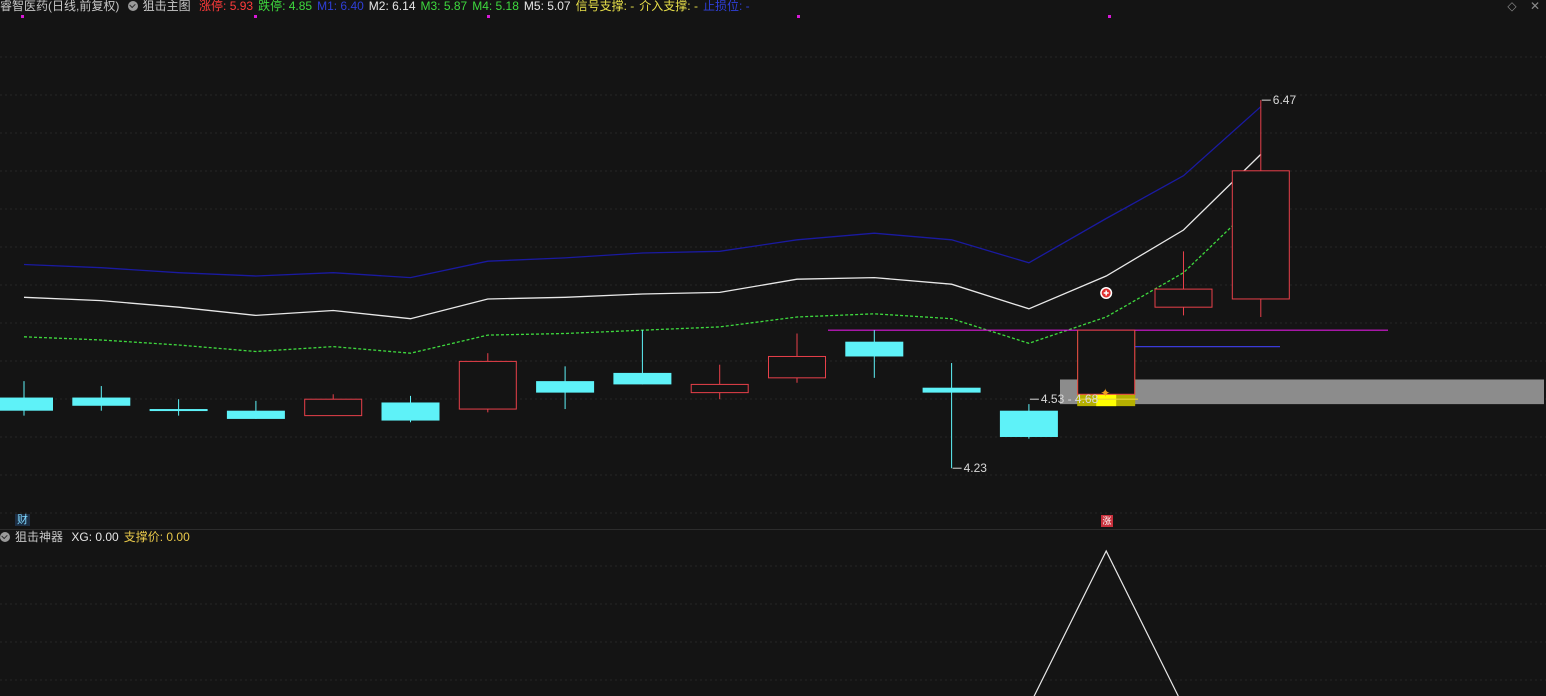 This screenshot has width=1546, height=696. Describe the element at coordinates (1070, 399) in the screenshot. I see `price-annotation: 4.53 - 4.68` at that location.